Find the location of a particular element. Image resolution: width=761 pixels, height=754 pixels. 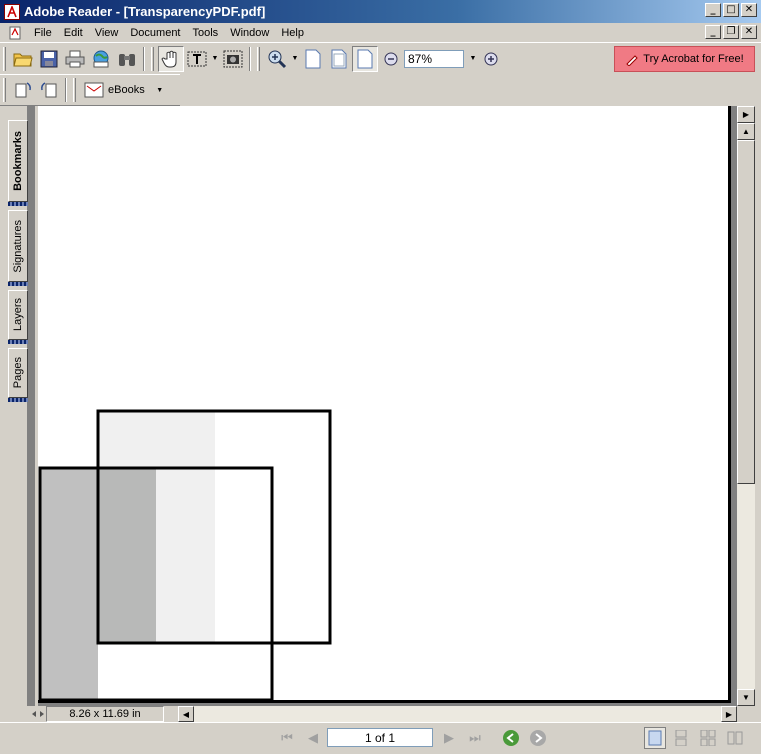

menu-edit: Edit is located at coordinates (73, 33).